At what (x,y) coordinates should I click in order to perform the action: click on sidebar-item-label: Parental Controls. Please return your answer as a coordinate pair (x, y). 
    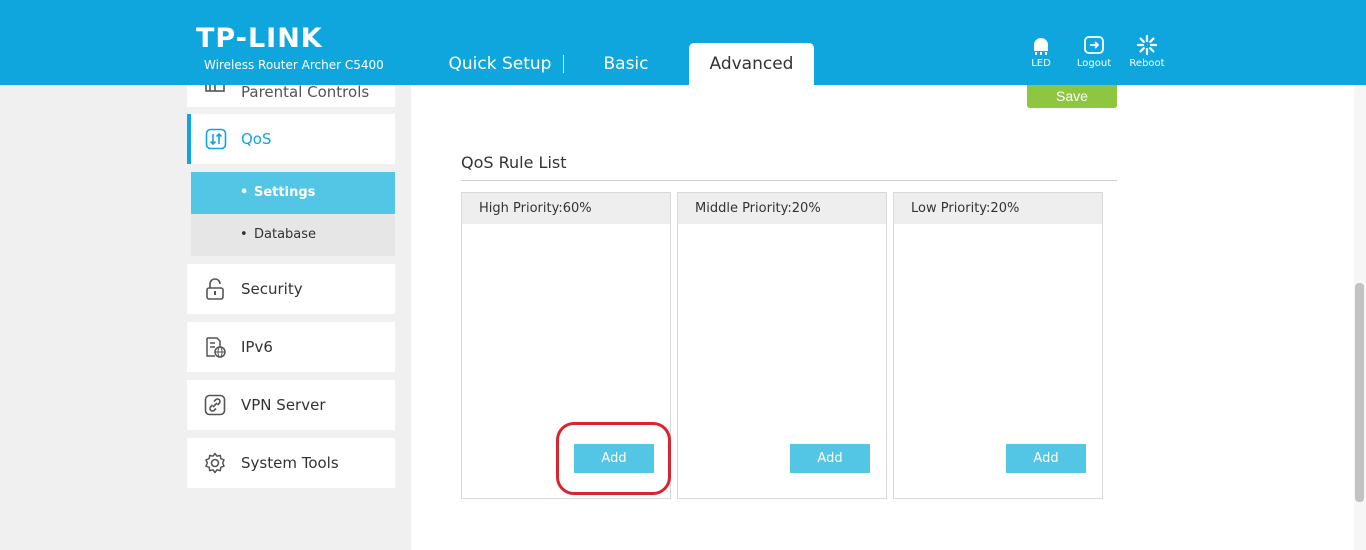
    Looking at the image, I should click on (305, 93).